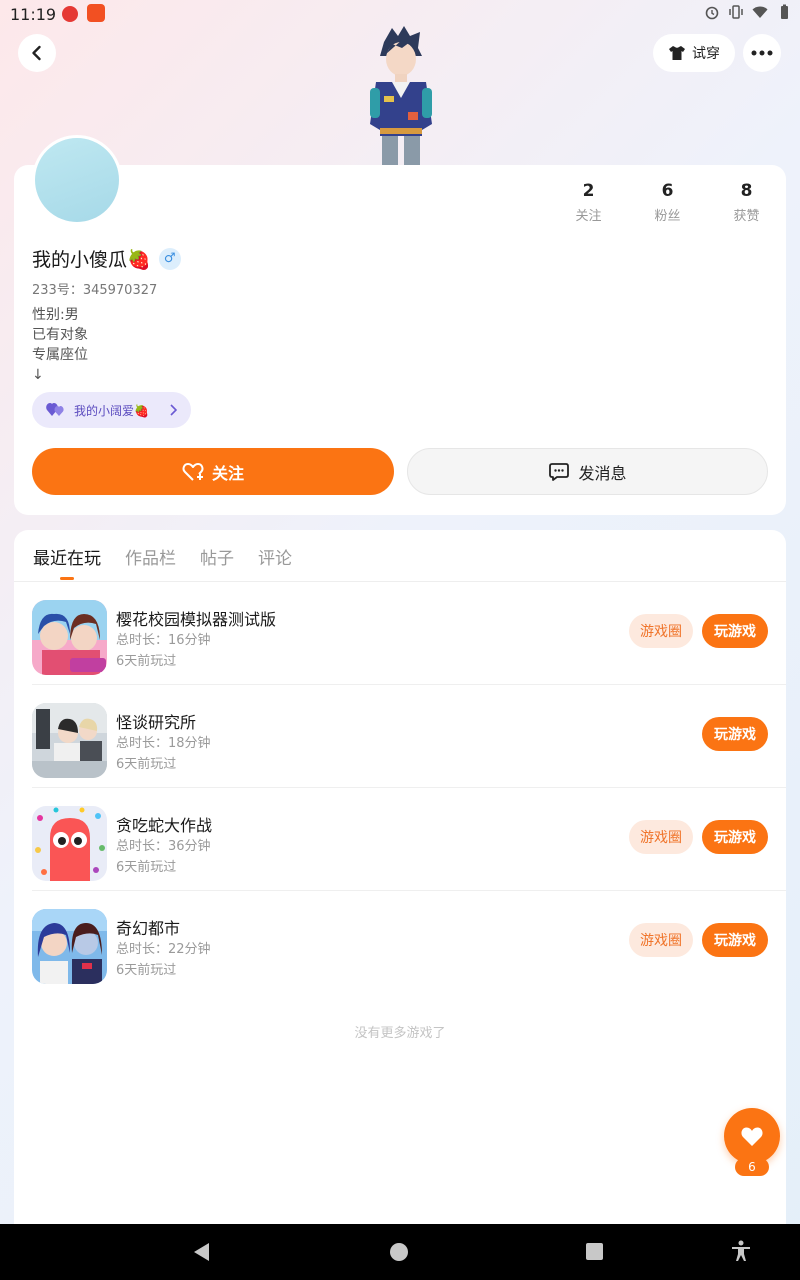  I want to click on vibrate-icon, so click(736, 12).